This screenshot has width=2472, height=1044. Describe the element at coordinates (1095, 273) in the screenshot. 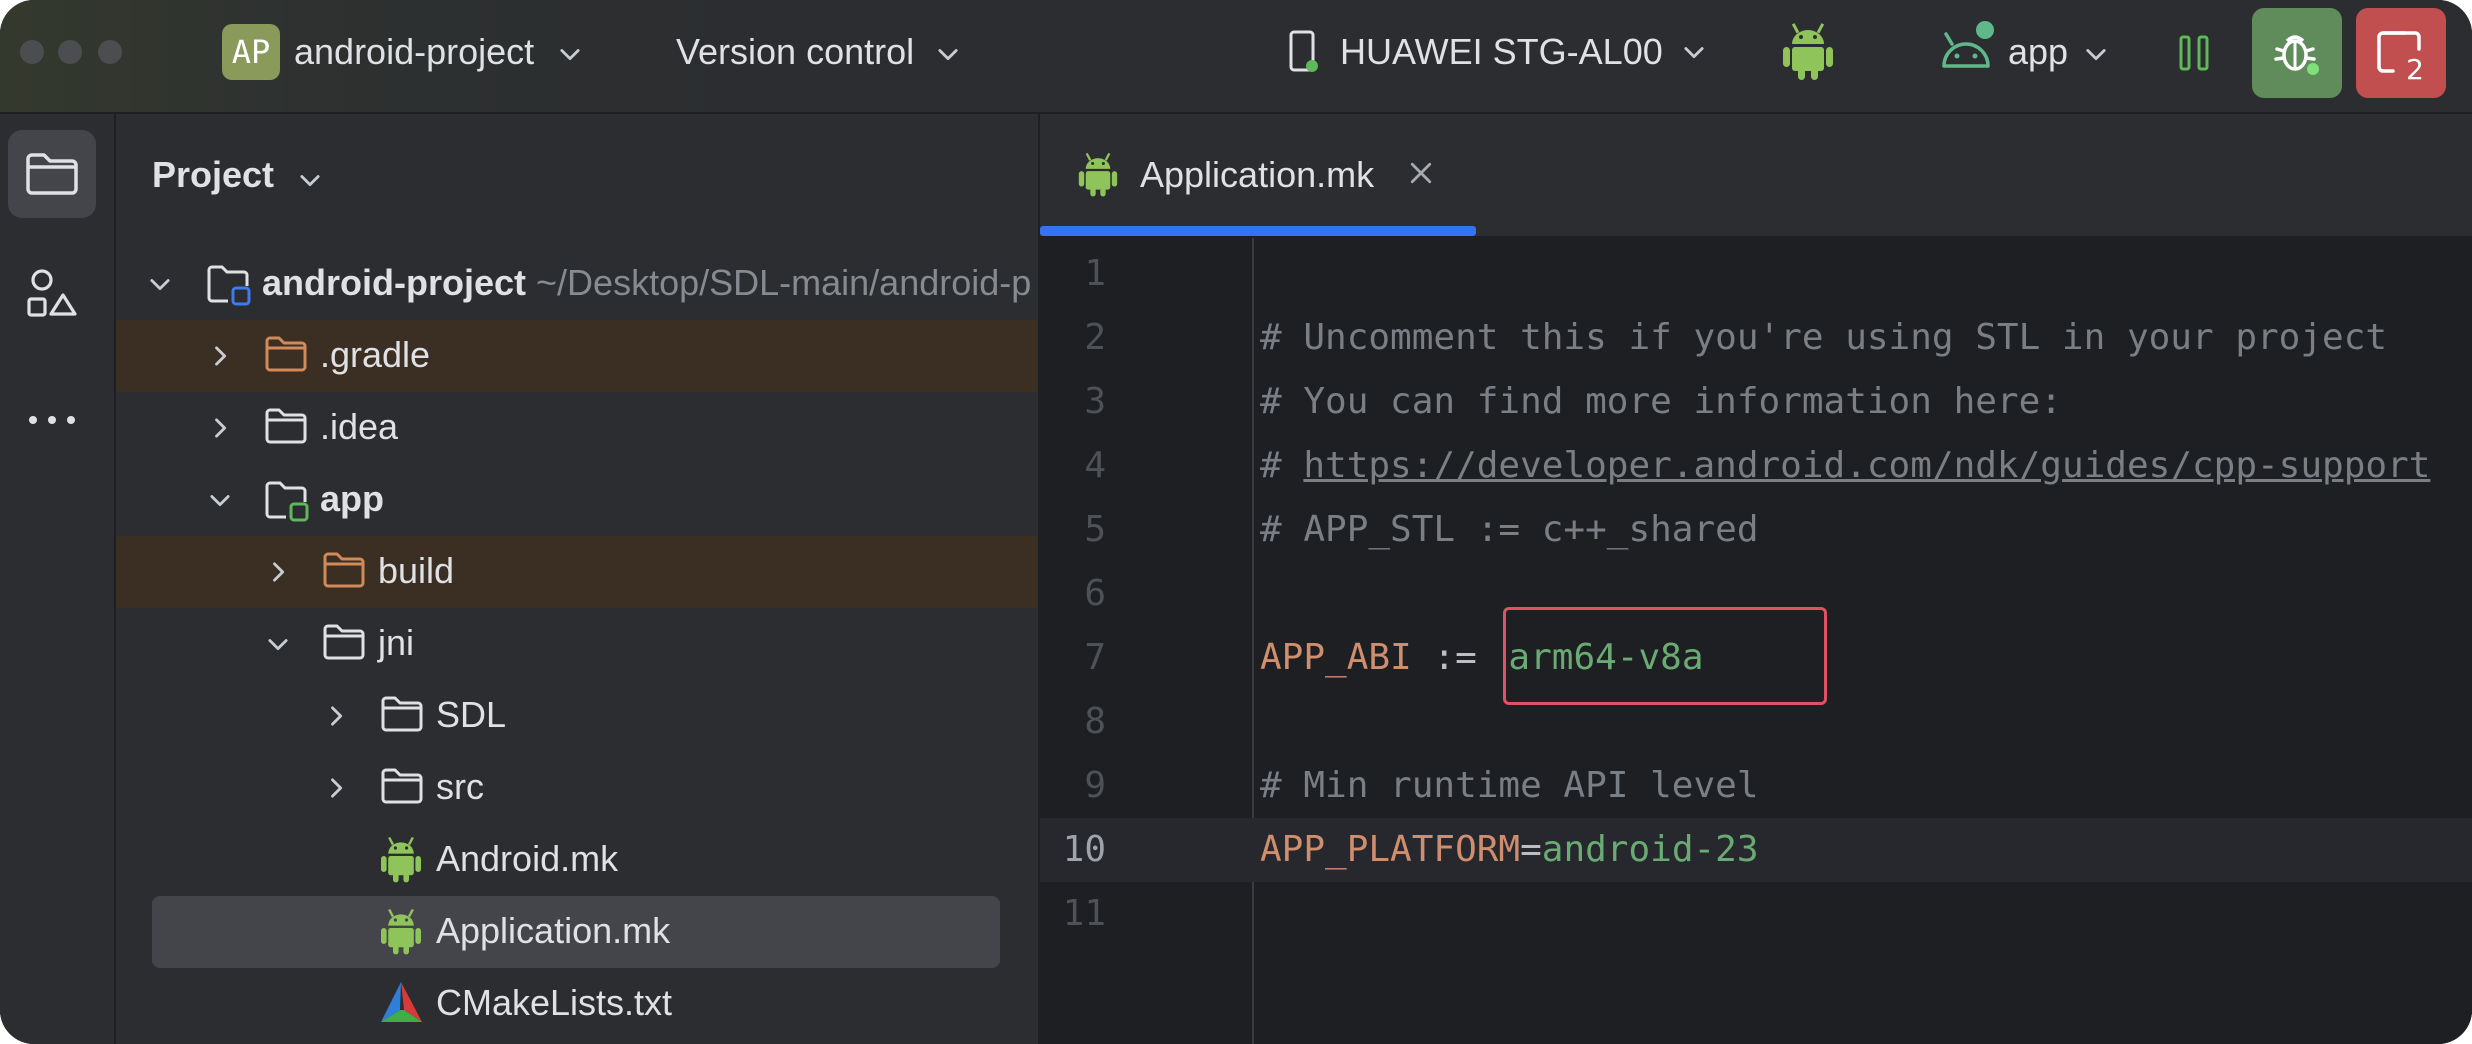

I see `line-number: 1` at that location.